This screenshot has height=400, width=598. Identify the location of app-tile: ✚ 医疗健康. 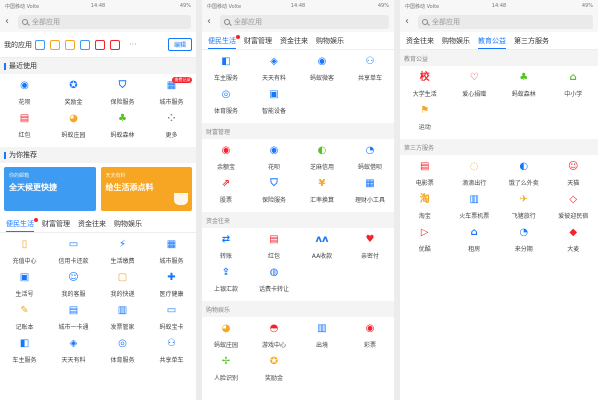
(171, 287).